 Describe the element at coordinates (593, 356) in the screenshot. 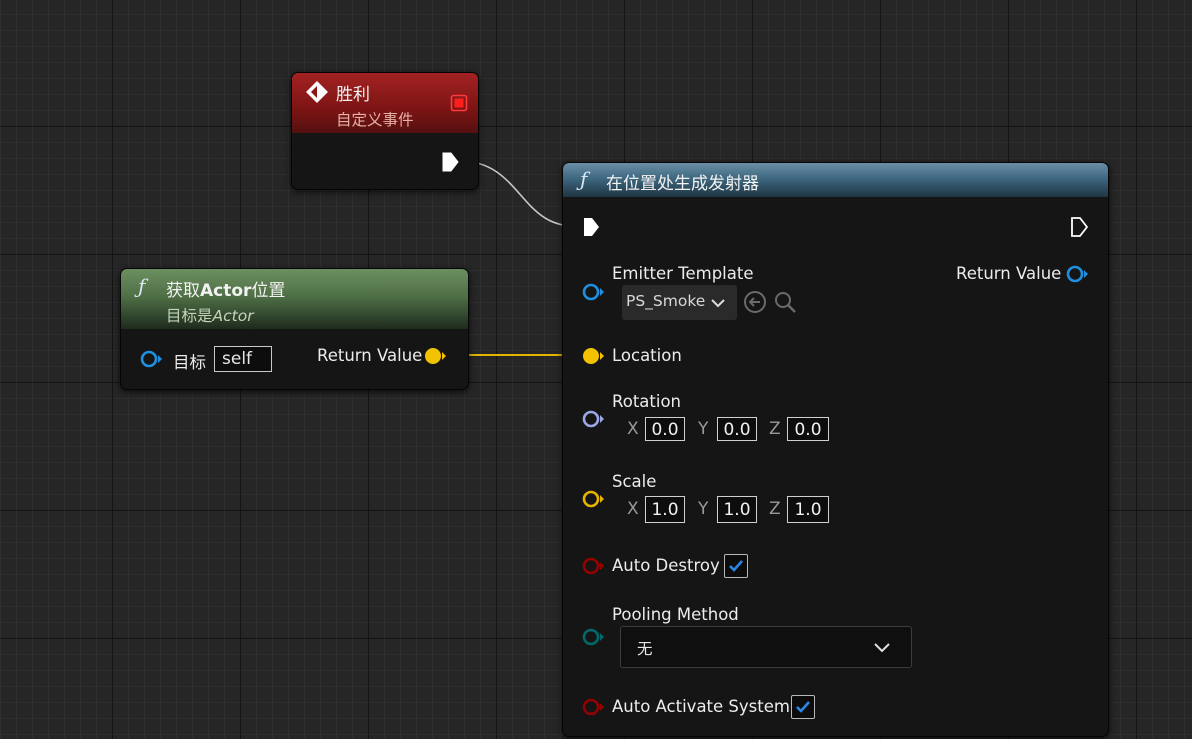

I see `location-vector-pin` at that location.